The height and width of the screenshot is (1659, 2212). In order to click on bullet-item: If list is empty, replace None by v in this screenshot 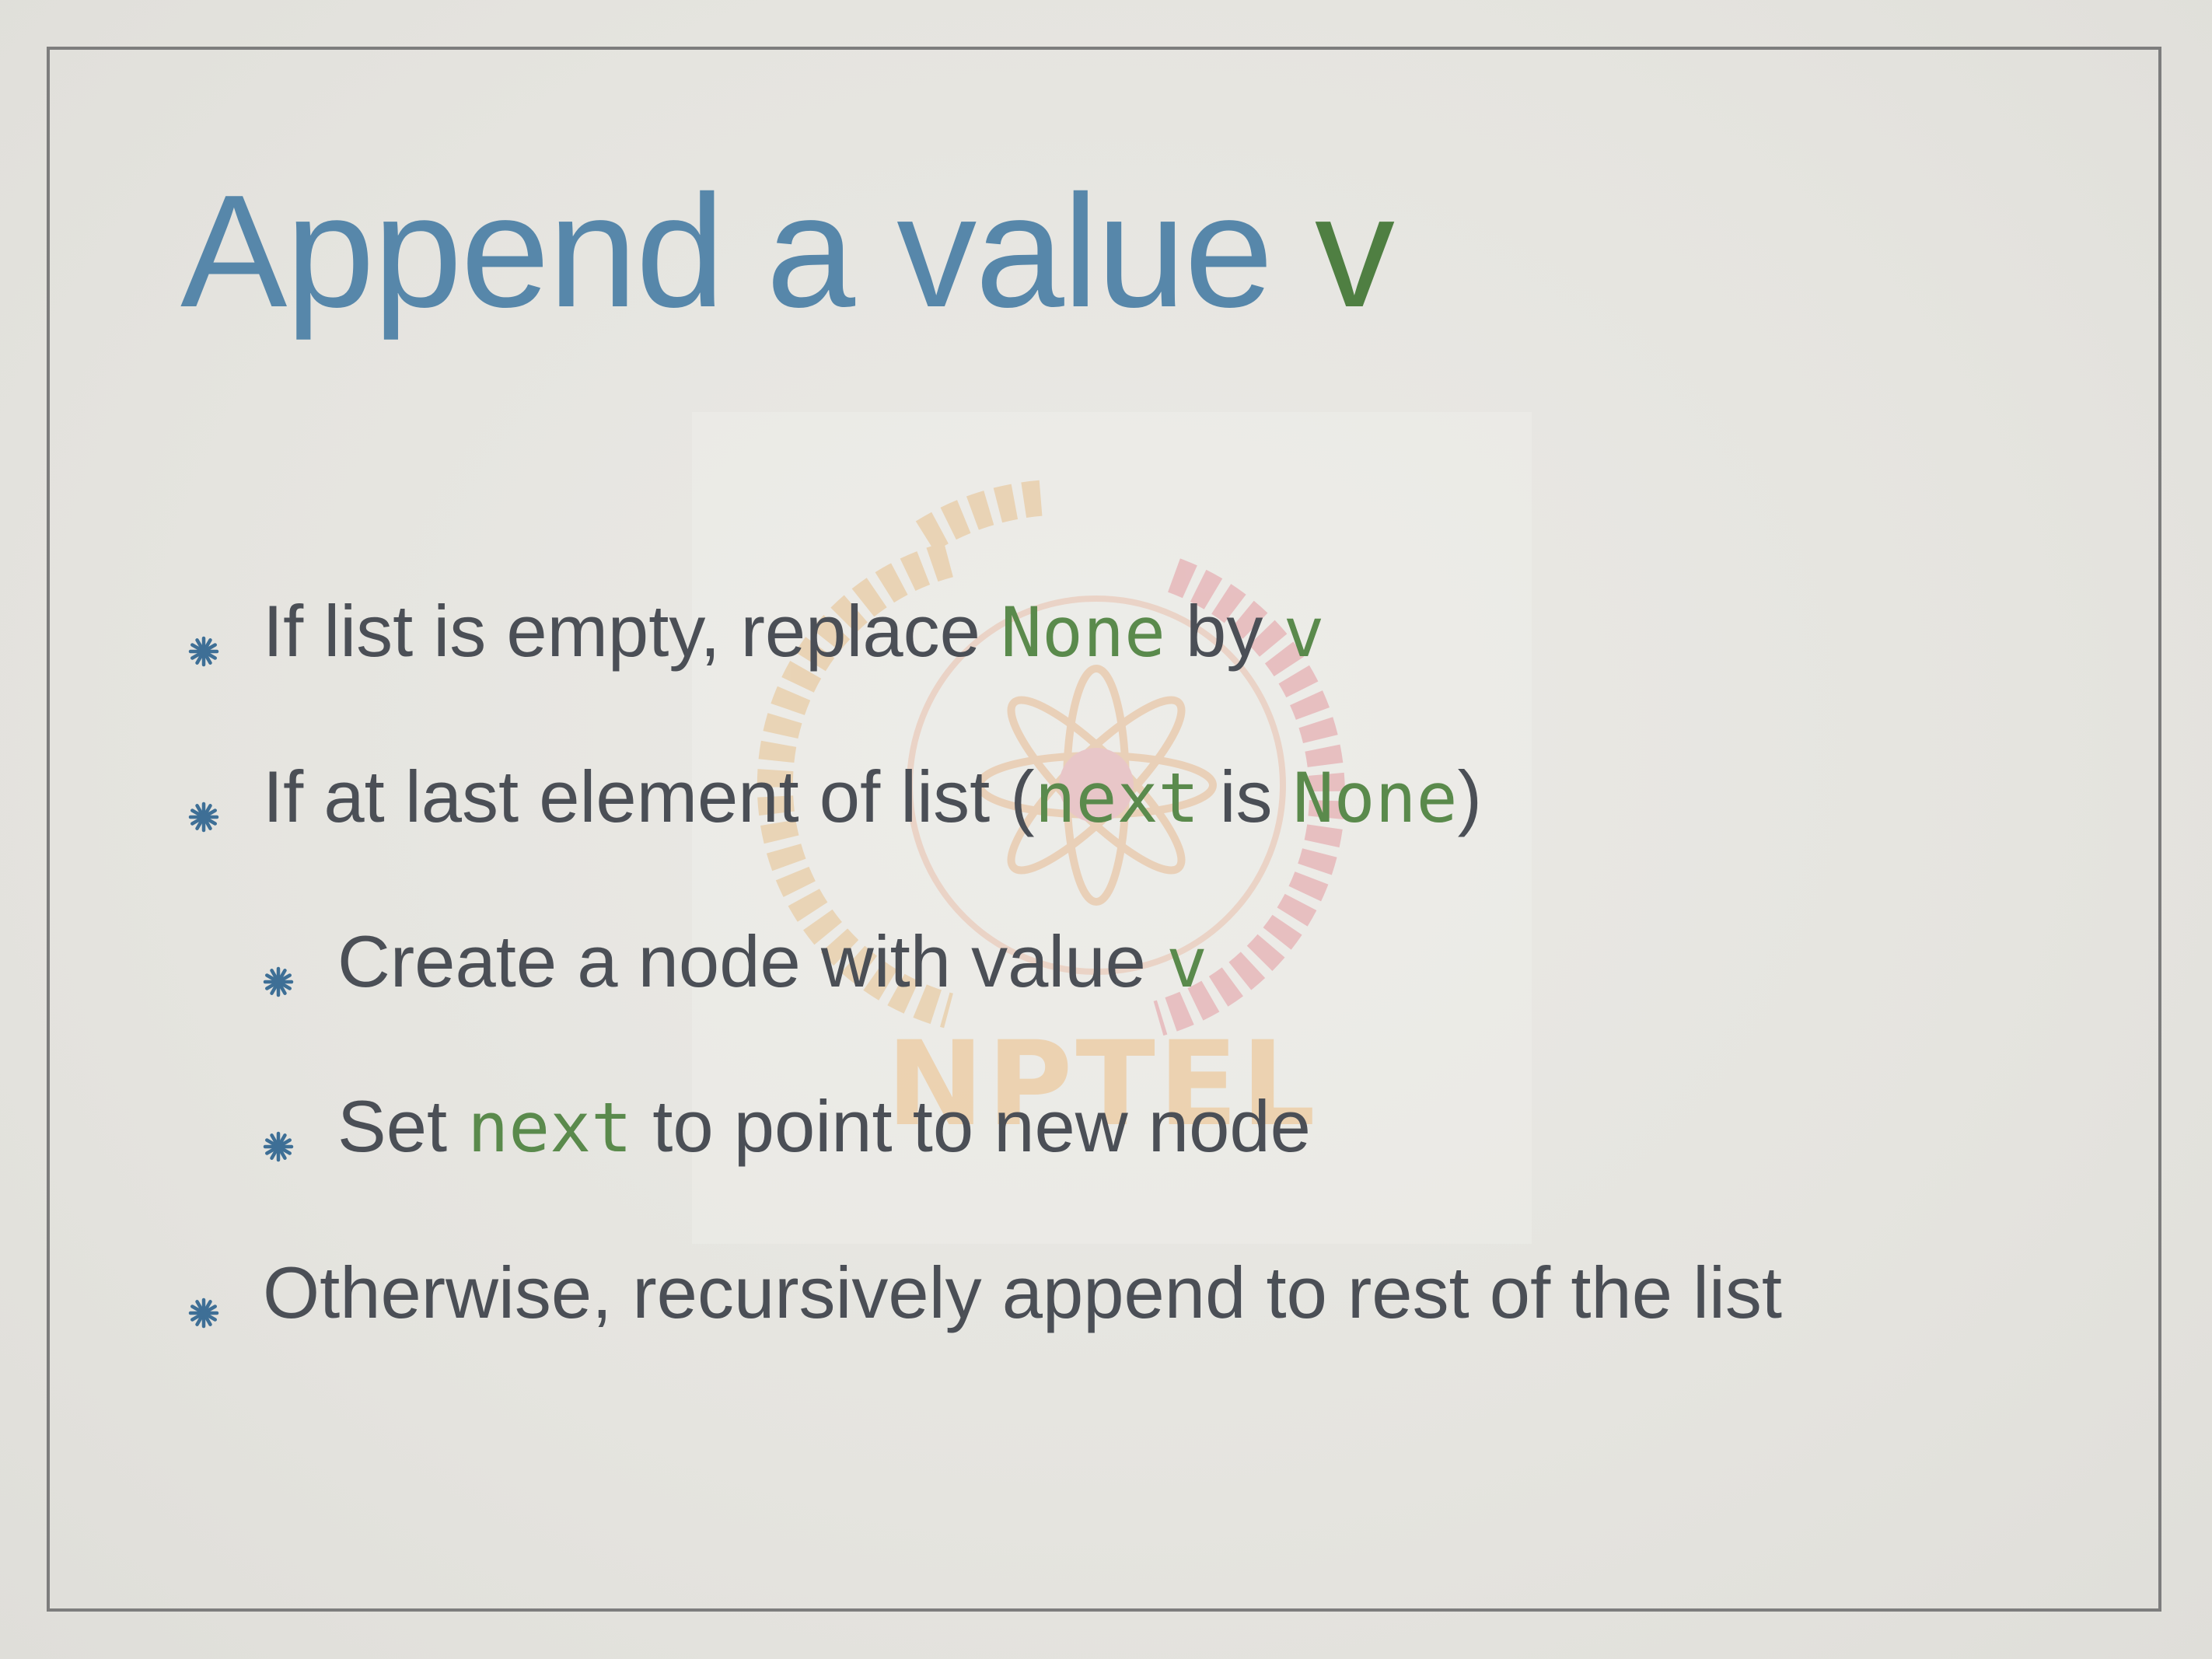, I will do `click(756, 631)`.